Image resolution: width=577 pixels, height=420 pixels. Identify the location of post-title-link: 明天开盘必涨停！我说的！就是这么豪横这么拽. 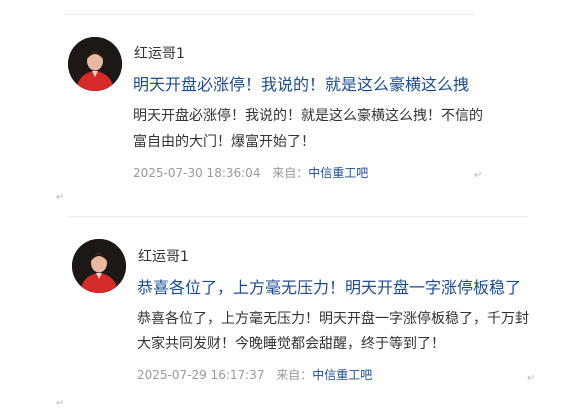
(301, 83).